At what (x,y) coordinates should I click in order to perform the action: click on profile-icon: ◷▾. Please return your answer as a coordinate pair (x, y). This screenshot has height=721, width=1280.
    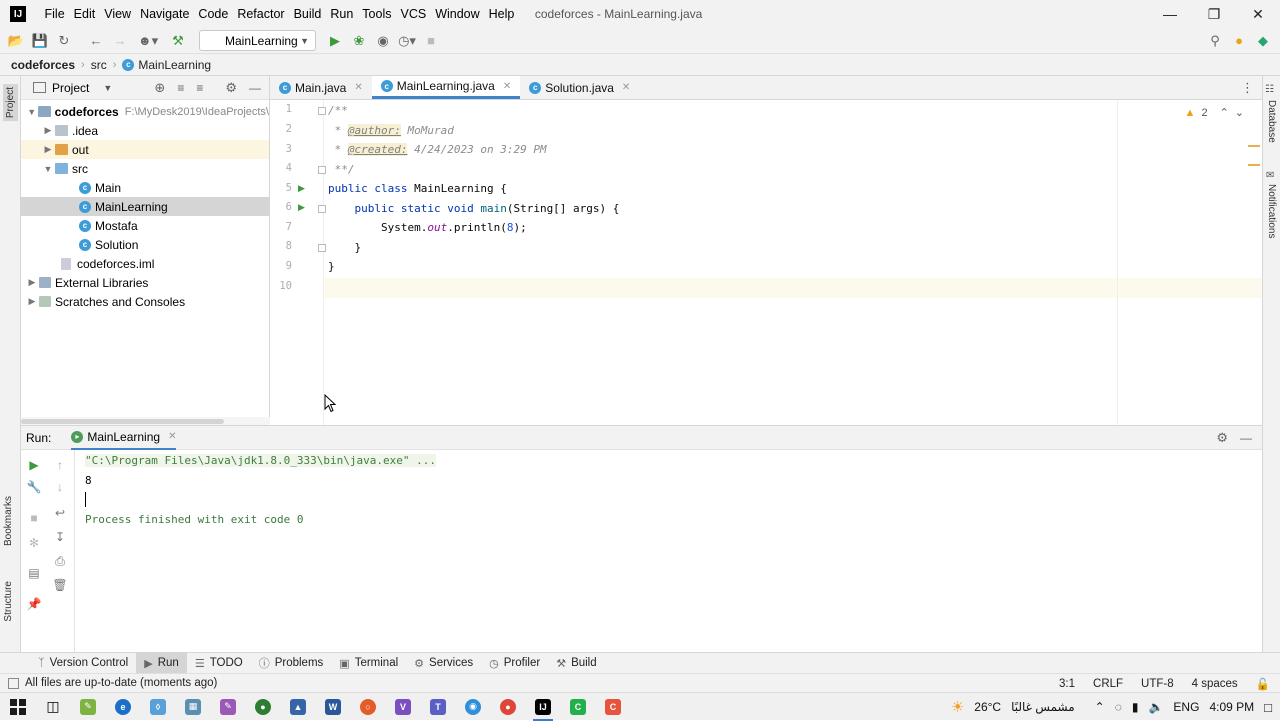
    Looking at the image, I should click on (407, 41).